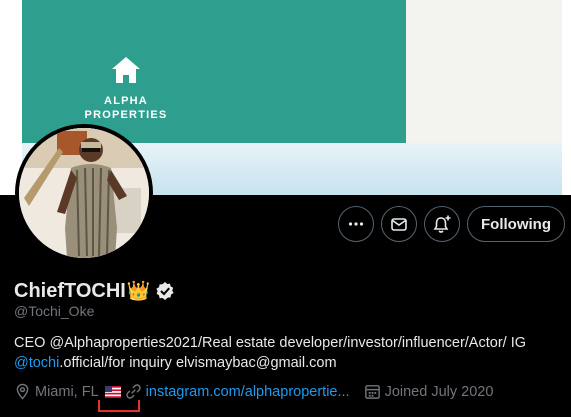 This screenshot has width=571, height=417. What do you see at coordinates (22, 391) in the screenshot?
I see `location-pin-icon` at bounding box center [22, 391].